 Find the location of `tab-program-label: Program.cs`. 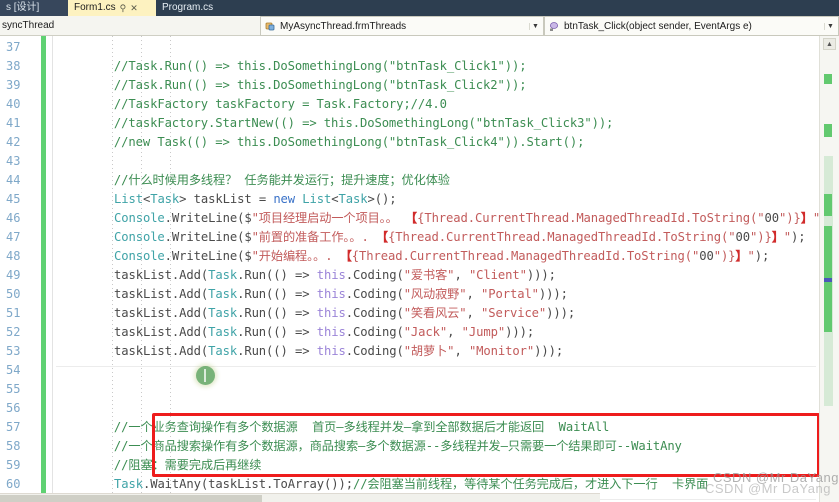

tab-program-label: Program.cs is located at coordinates (188, 7).